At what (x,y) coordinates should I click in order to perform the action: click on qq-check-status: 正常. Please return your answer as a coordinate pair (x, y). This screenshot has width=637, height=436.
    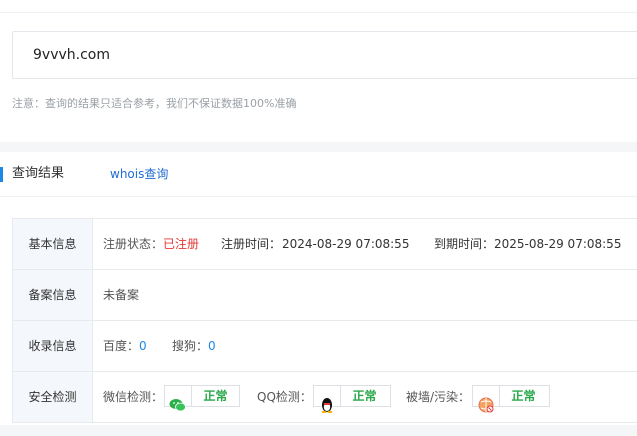
    Looking at the image, I should click on (364, 396).